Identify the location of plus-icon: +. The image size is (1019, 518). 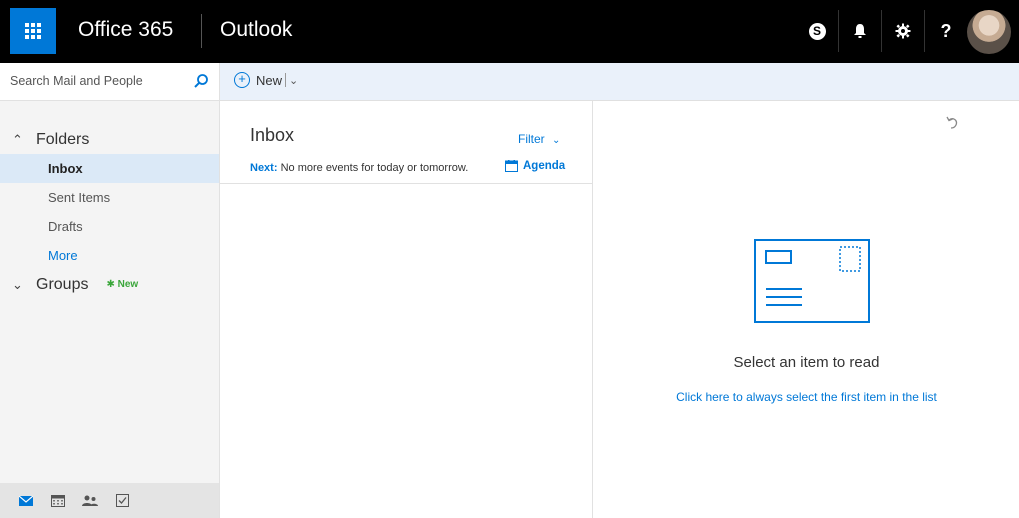
(242, 80).